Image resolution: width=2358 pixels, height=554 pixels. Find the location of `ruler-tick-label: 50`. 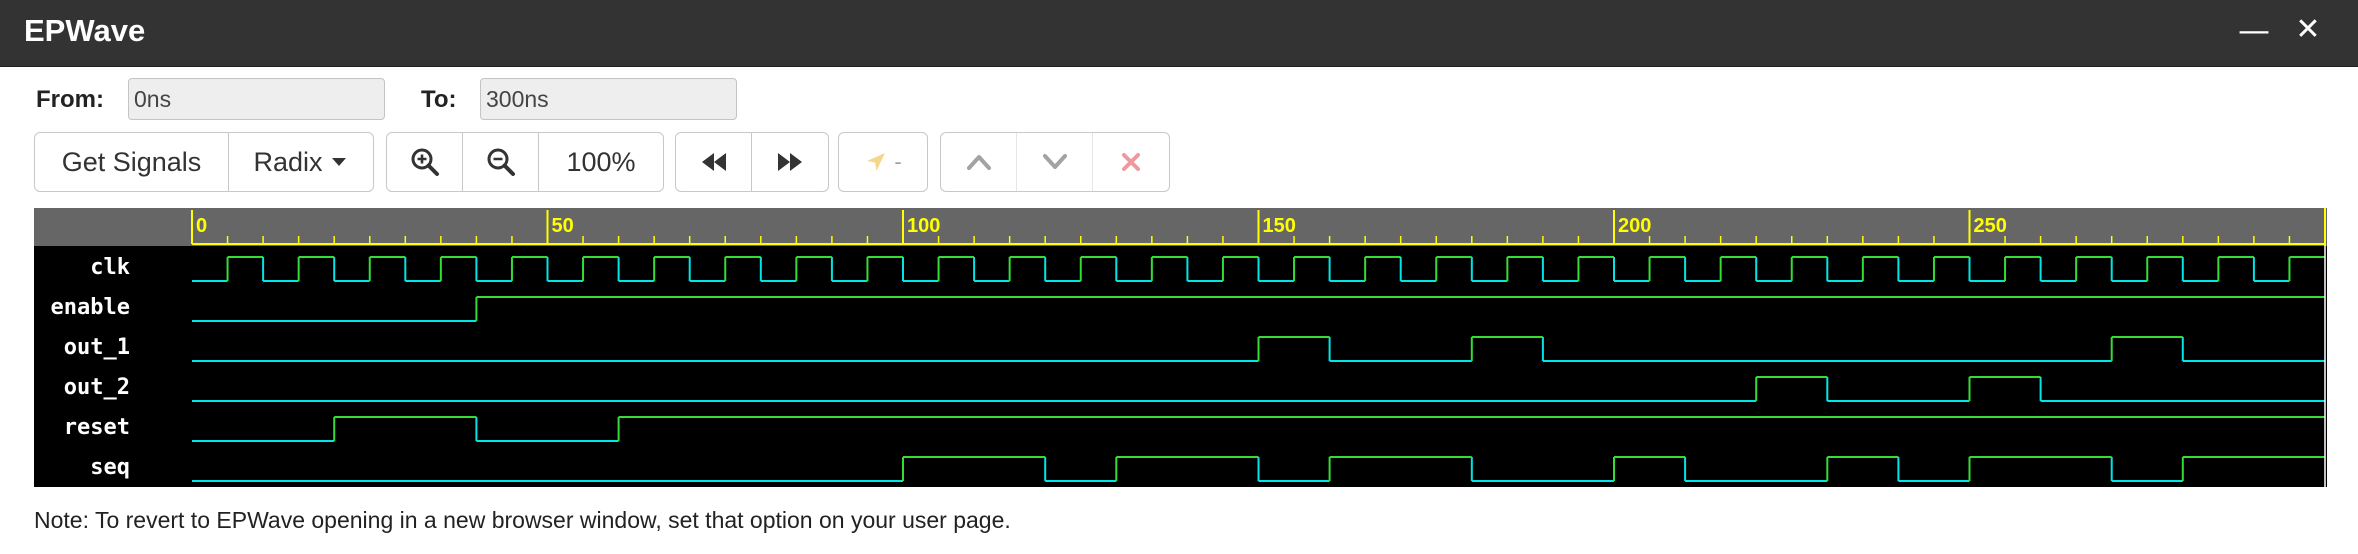

ruler-tick-label: 50 is located at coordinates (563, 226).